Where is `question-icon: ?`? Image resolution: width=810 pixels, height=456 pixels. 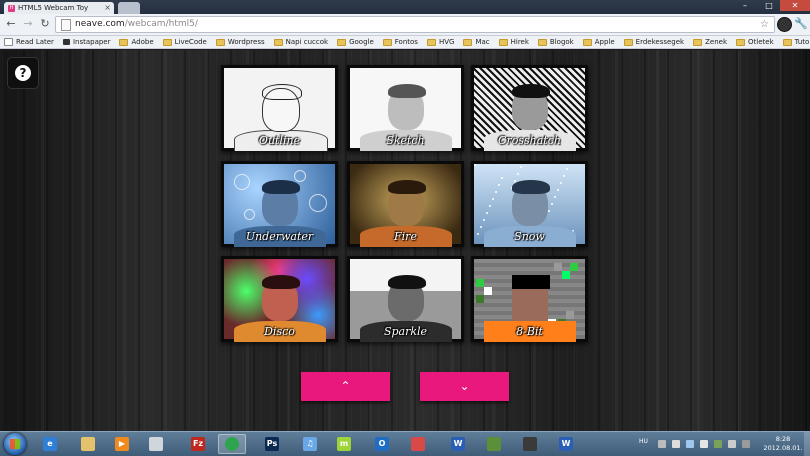 question-icon: ? is located at coordinates (23, 73).